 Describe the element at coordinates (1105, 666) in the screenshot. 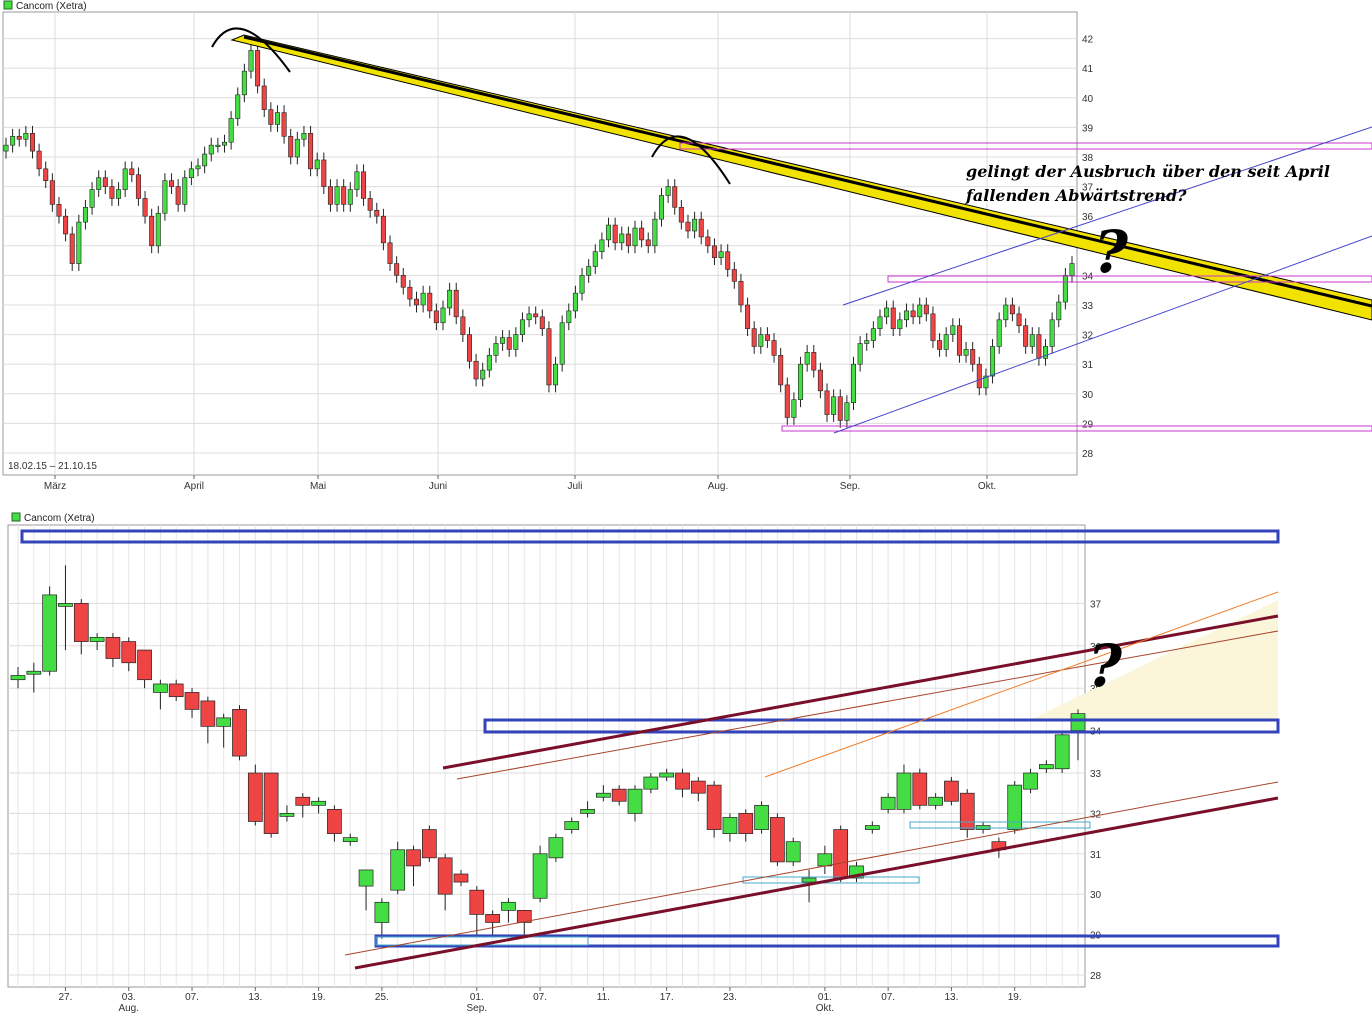

I see `bottom-question-mark: ?` at that location.